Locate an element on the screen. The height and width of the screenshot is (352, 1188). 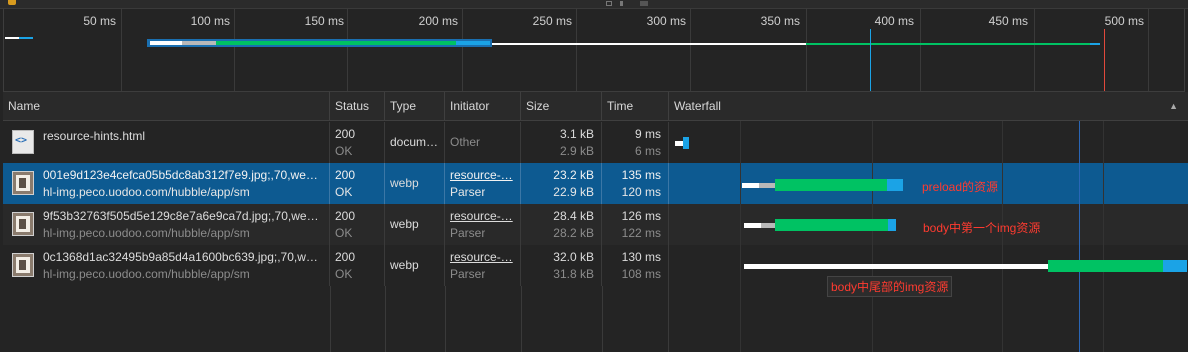
checkbox-icon is located at coordinates (609, 3).